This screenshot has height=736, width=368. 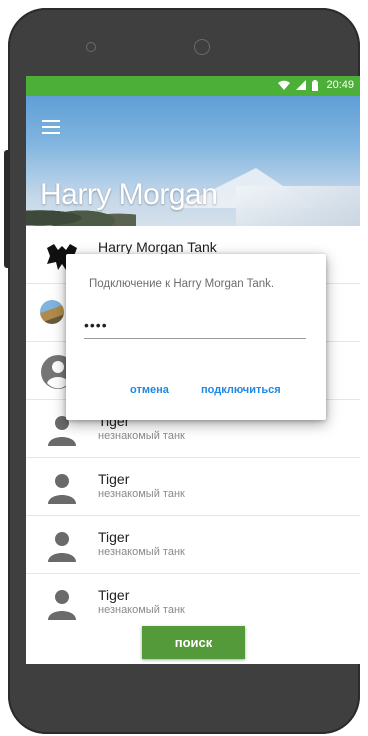 I want to click on side-button, so click(x=7, y=209).